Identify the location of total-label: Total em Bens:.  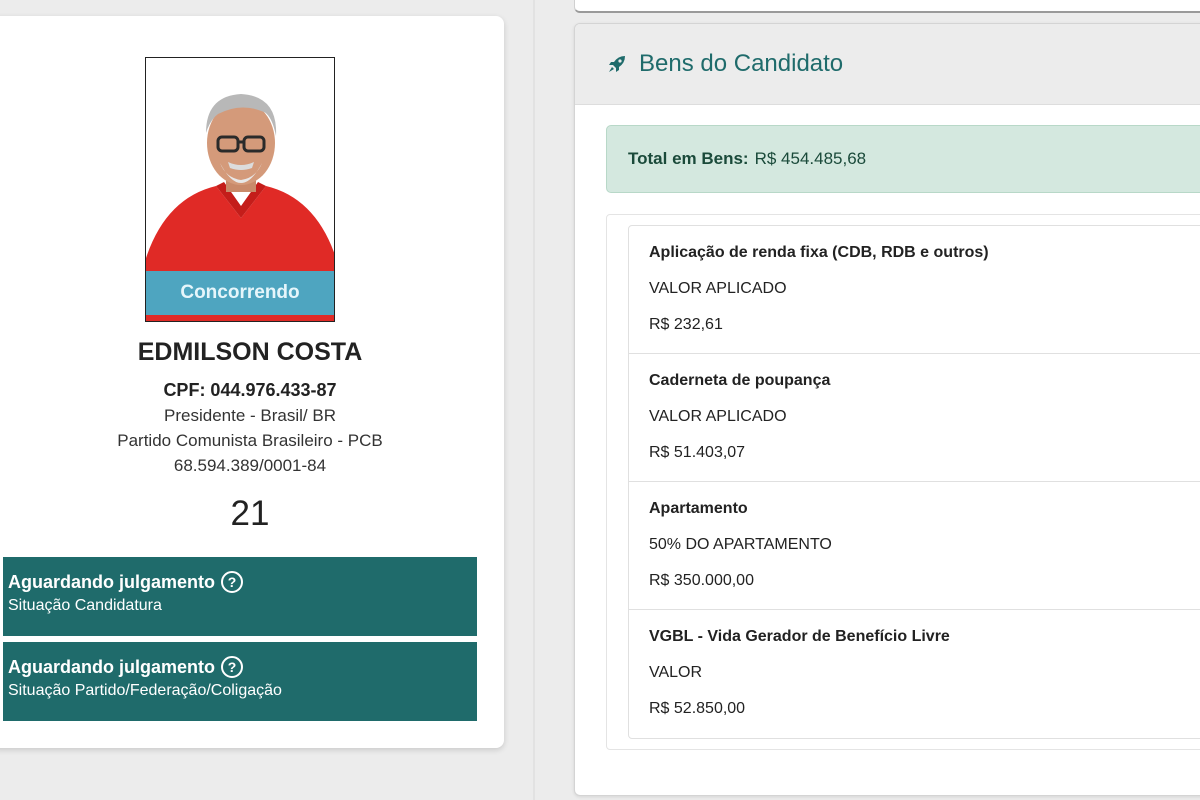
(688, 158).